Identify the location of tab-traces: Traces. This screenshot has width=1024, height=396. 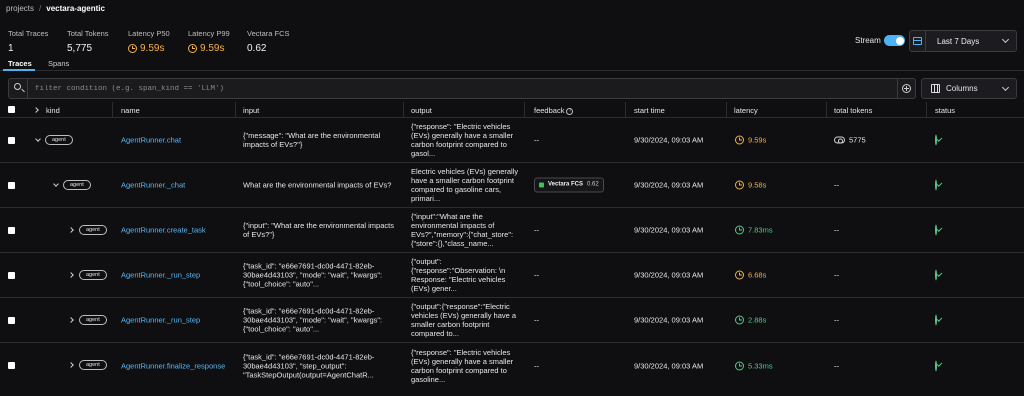
(20, 63).